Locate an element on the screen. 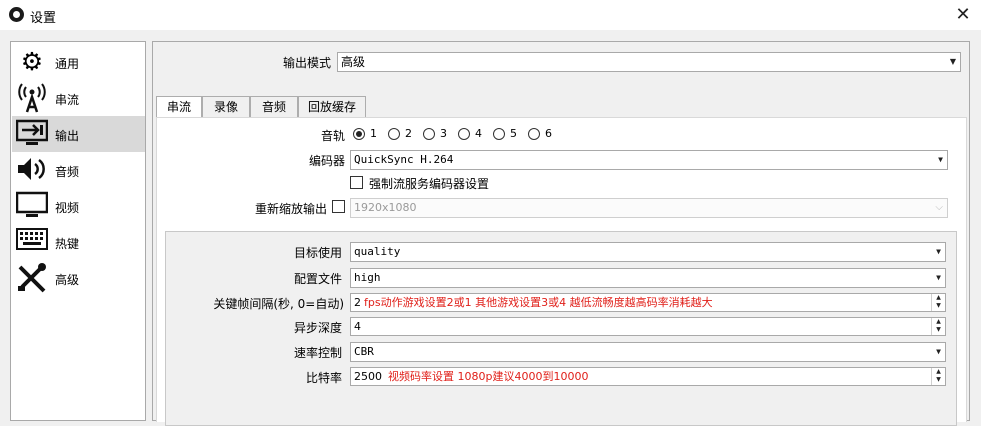 The width and height of the screenshot is (981, 426). sidebar-item-label: 串流 is located at coordinates (67, 100).